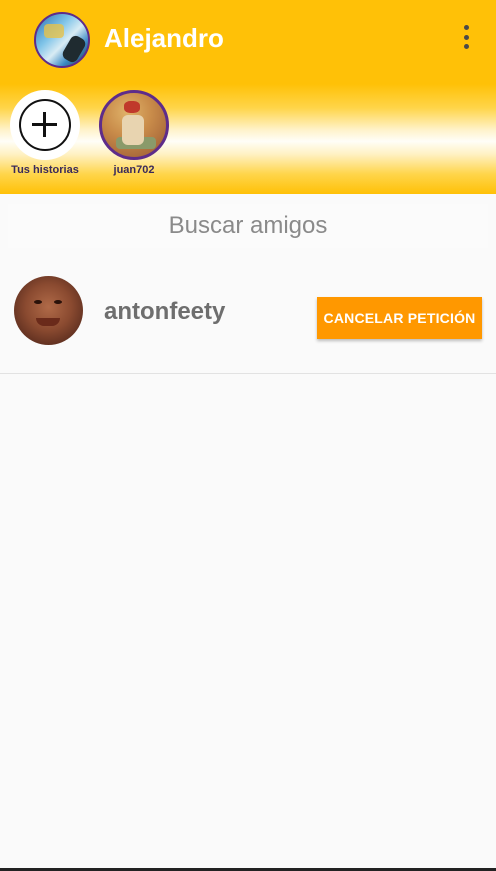 The height and width of the screenshot is (871, 496). What do you see at coordinates (164, 38) in the screenshot?
I see `header-title: Alejandro` at bounding box center [164, 38].